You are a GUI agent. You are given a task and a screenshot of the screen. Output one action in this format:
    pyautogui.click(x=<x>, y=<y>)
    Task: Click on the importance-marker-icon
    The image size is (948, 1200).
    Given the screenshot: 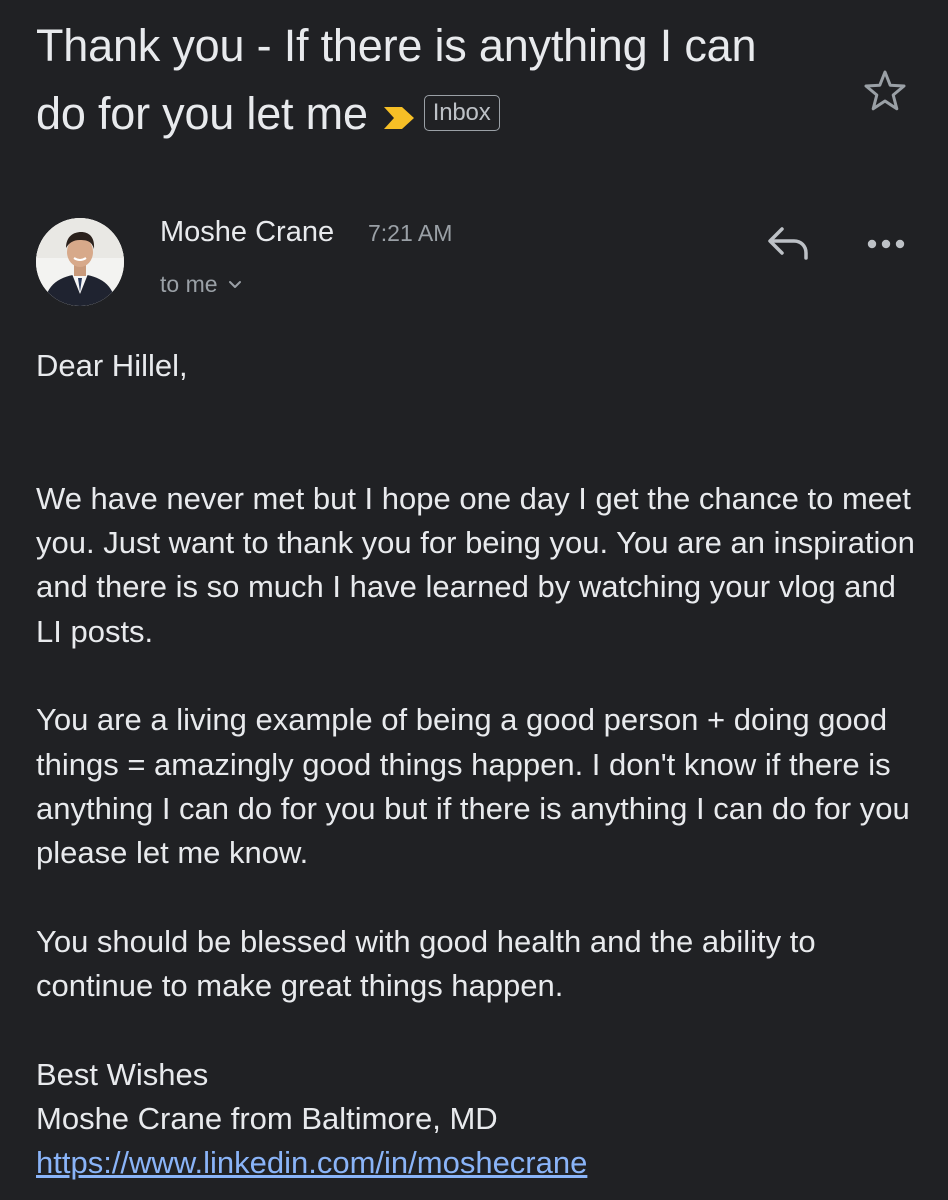 What is the action you would take?
    pyautogui.click(x=399, y=118)
    